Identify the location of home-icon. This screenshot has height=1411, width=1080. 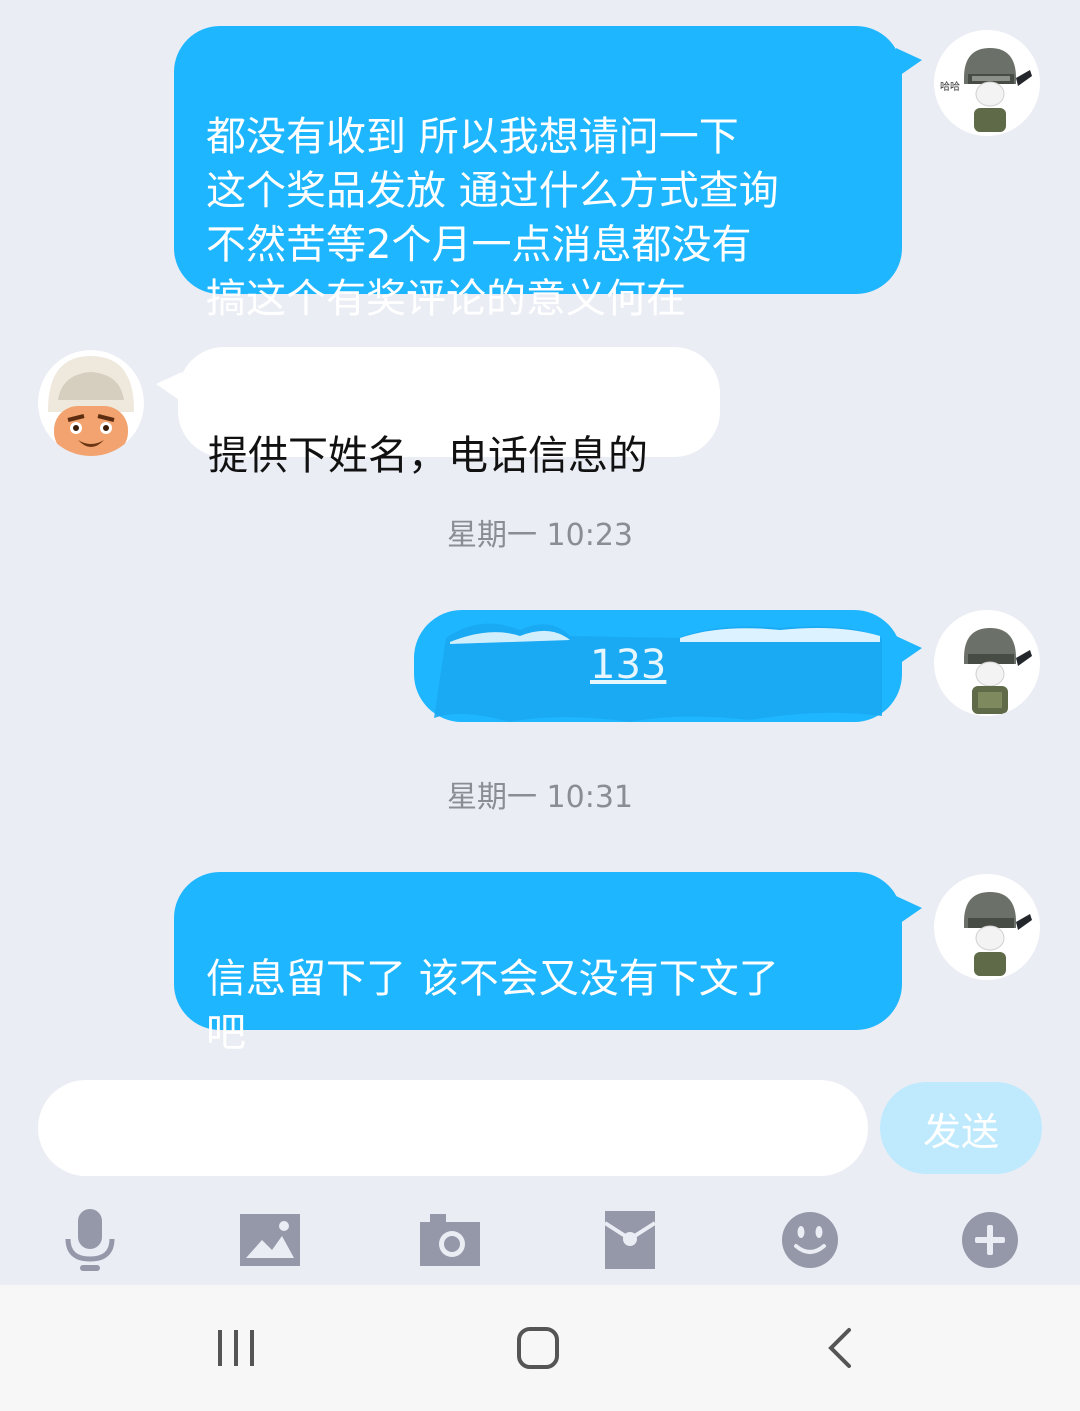
(538, 1348).